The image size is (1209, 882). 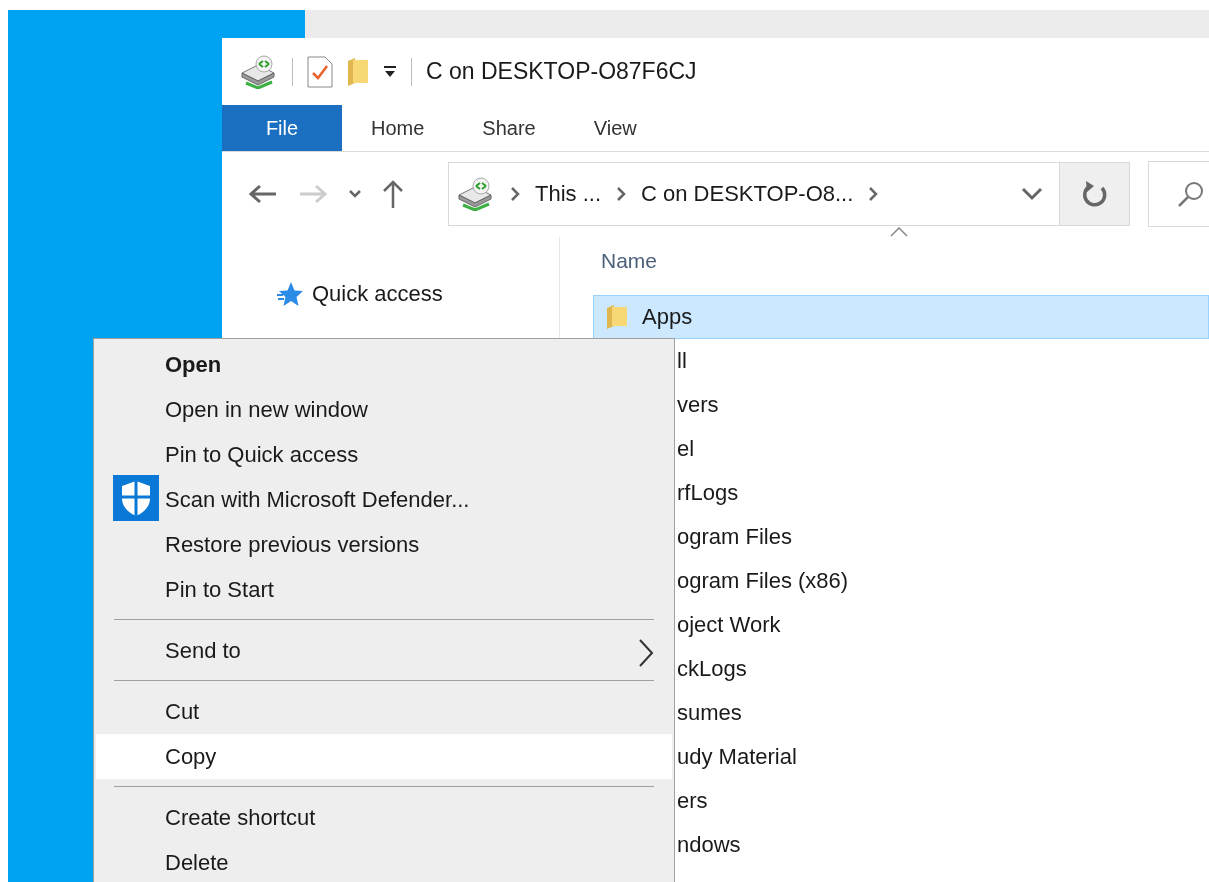 What do you see at coordinates (384, 711) in the screenshot?
I see `menu-item: Cut` at bounding box center [384, 711].